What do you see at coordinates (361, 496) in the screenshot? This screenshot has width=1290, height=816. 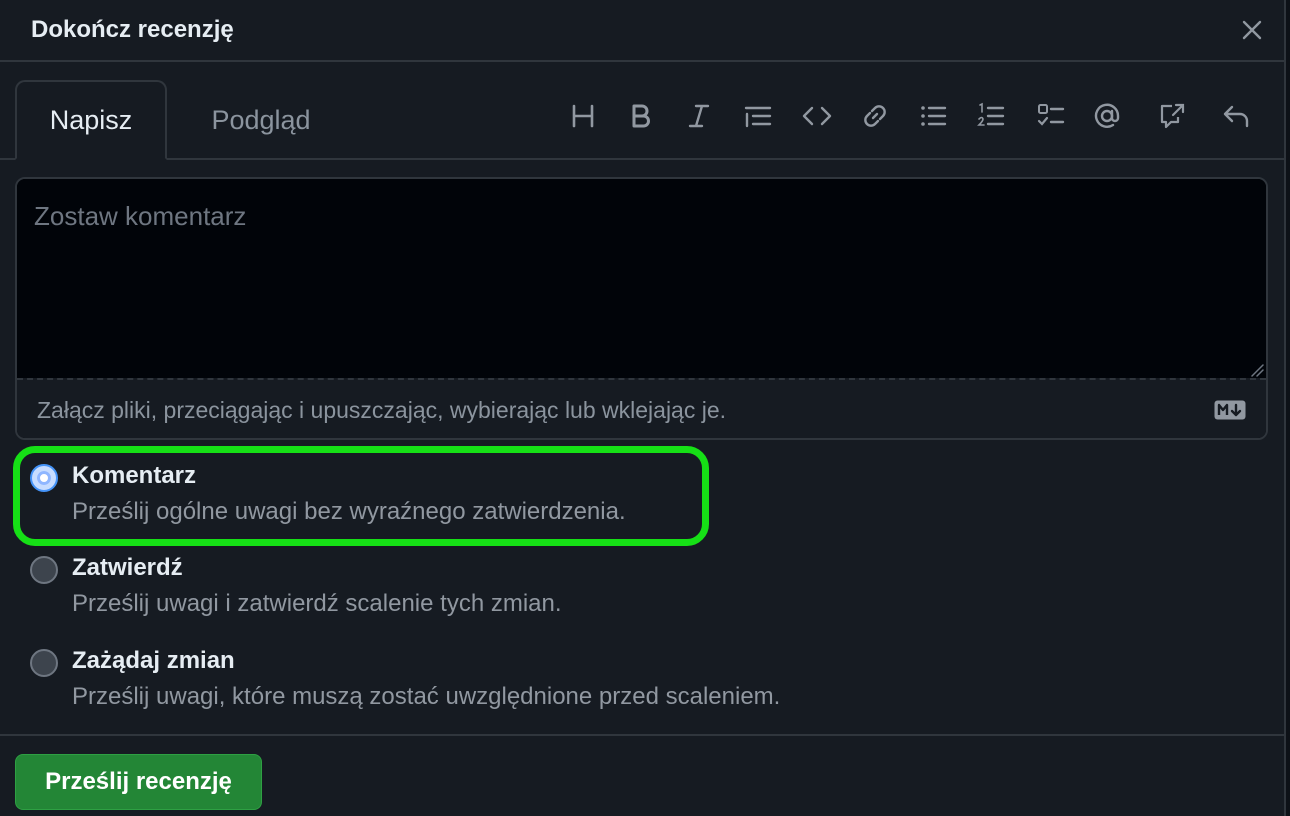 I see `selected-option-highlight` at bounding box center [361, 496].